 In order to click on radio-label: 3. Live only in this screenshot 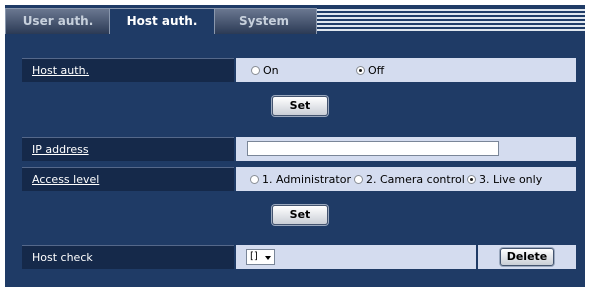, I will do `click(511, 179)`.